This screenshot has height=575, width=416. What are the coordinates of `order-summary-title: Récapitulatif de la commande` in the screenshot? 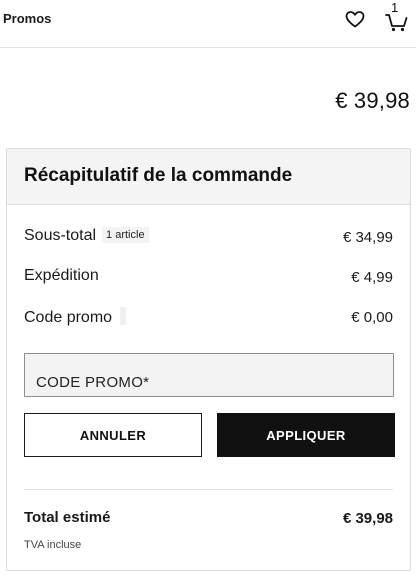 It's located at (158, 175).